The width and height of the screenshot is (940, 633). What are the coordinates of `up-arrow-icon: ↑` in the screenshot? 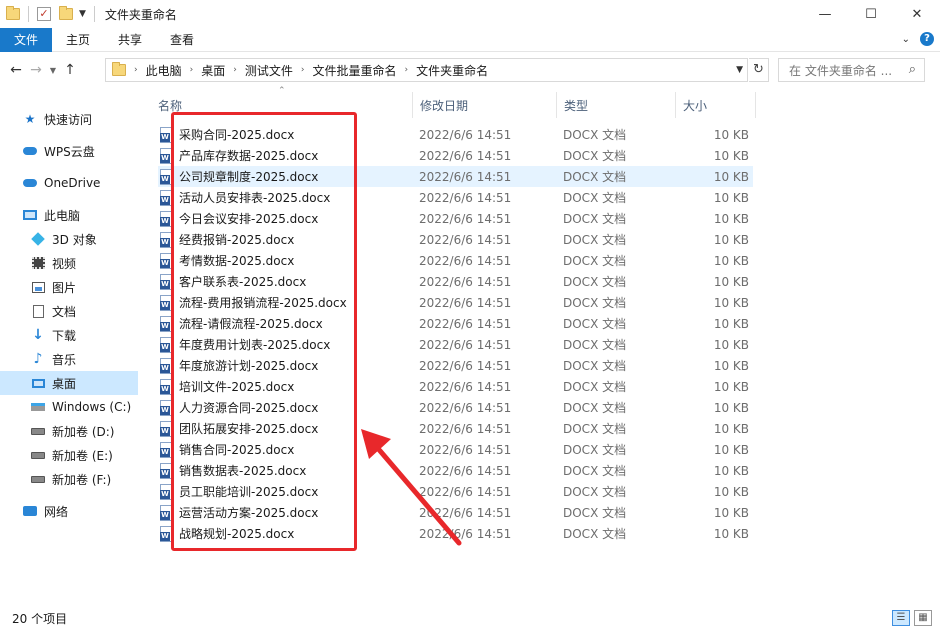 It's located at (70, 70).